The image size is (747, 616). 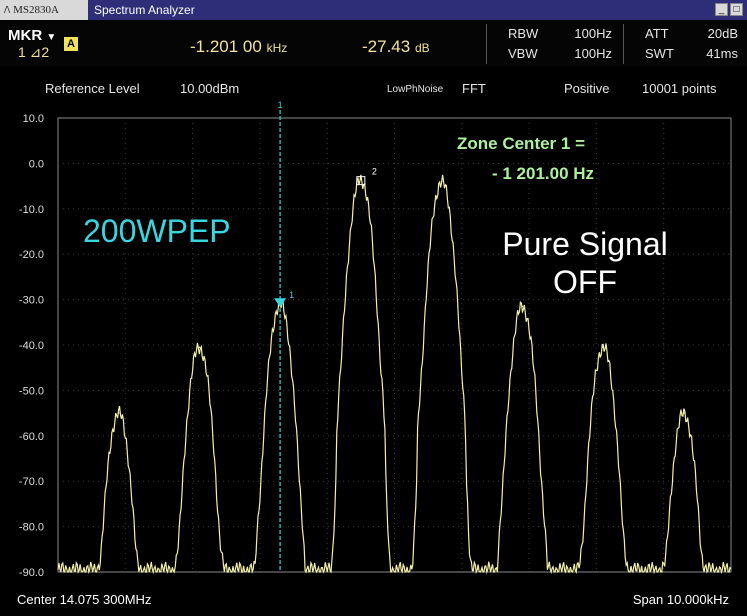 I want to click on zone-center-label: Zone Center 1 =, so click(x=521, y=143).